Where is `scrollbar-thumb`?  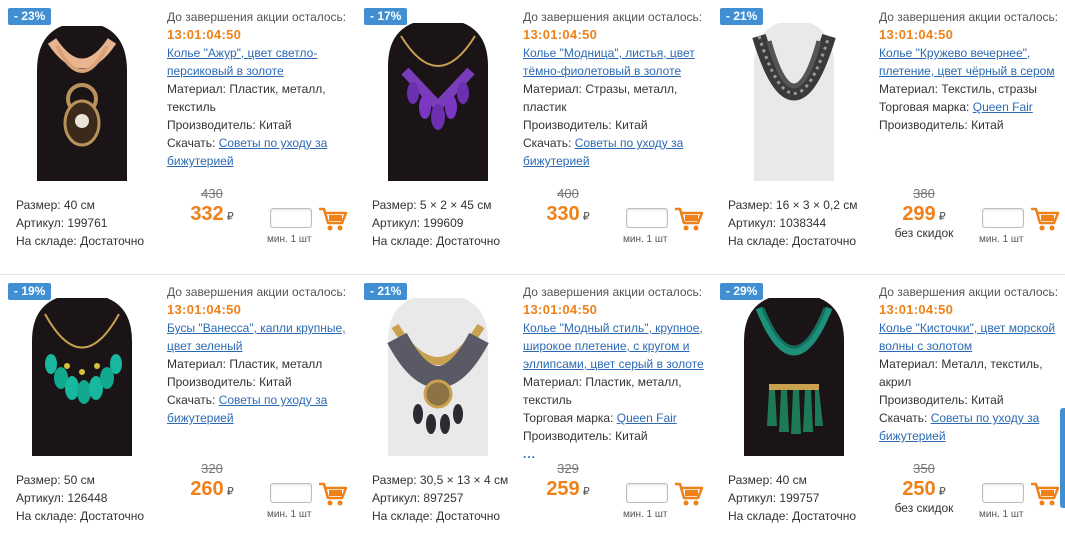 scrollbar-thumb is located at coordinates (1062, 458).